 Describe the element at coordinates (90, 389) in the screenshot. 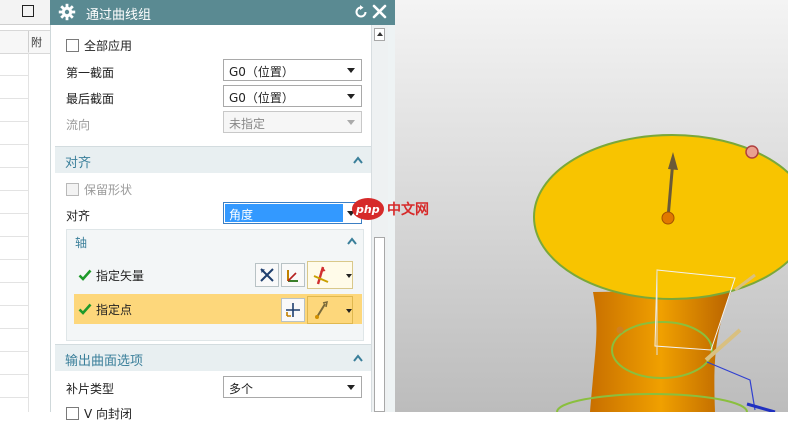

I see `patch-type-label: 补片类型` at that location.